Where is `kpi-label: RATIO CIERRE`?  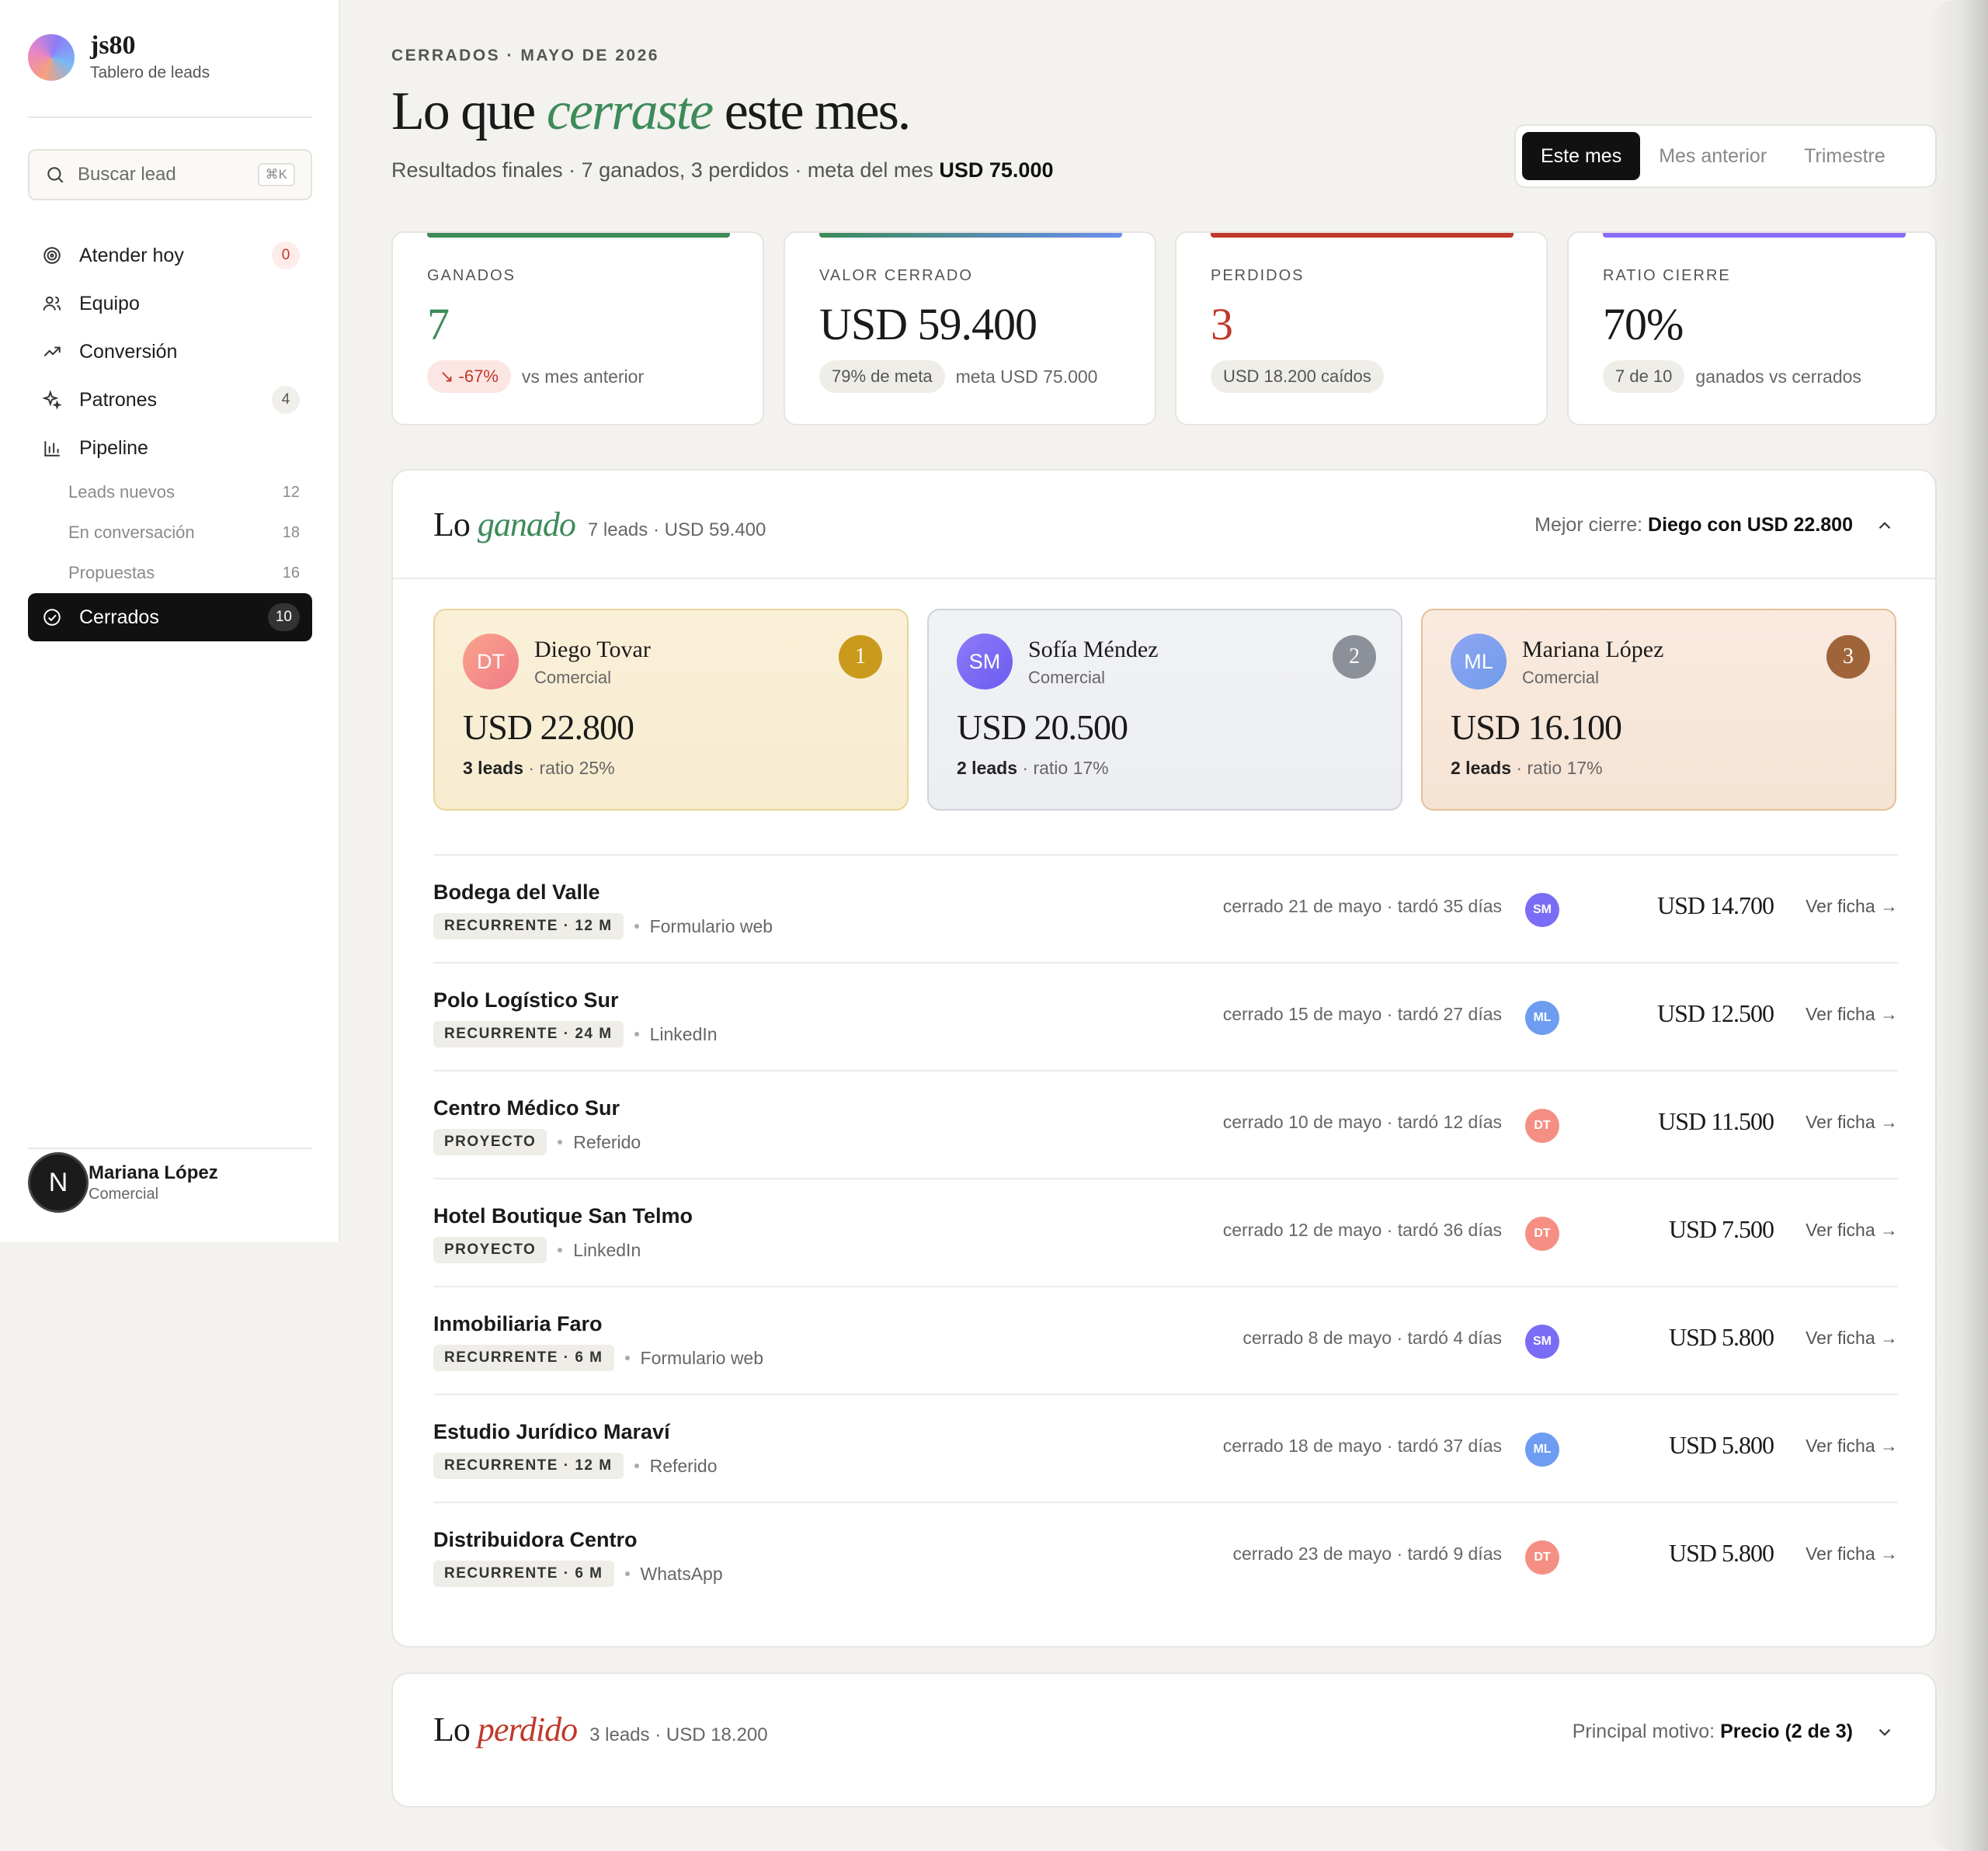
kpi-label: RATIO CIERRE is located at coordinates (1667, 275).